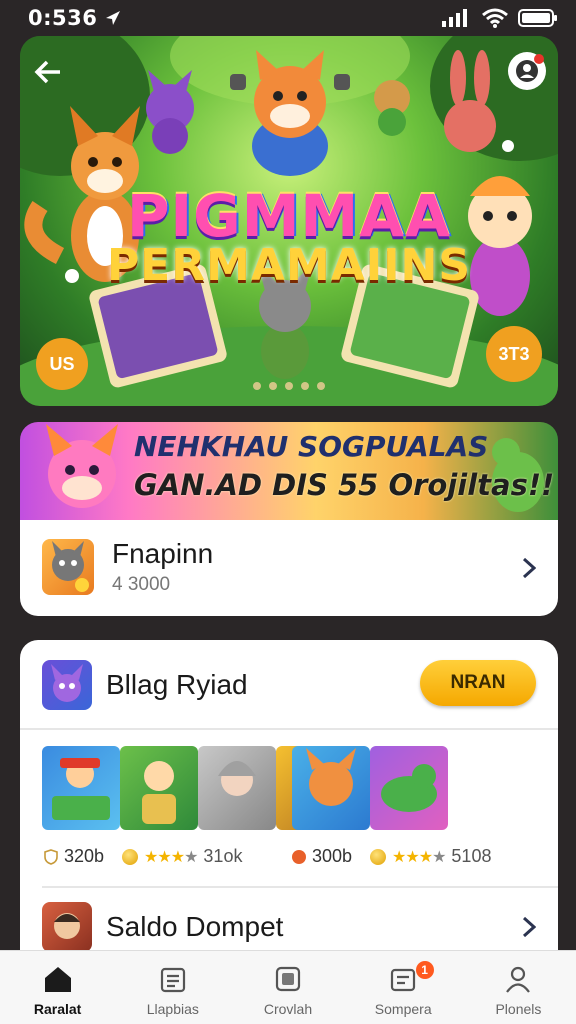 This screenshot has height=1024, width=576. What do you see at coordinates (172, 1009) in the screenshot?
I see `nav-label: Llapbias` at bounding box center [172, 1009].